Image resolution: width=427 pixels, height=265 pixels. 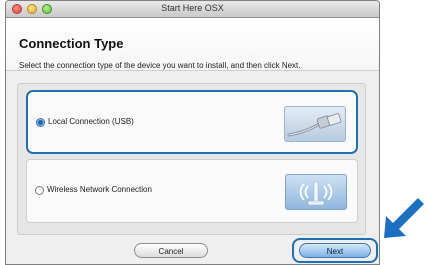 What do you see at coordinates (404, 218) in the screenshot?
I see `pointer-arrow-icon` at bounding box center [404, 218].